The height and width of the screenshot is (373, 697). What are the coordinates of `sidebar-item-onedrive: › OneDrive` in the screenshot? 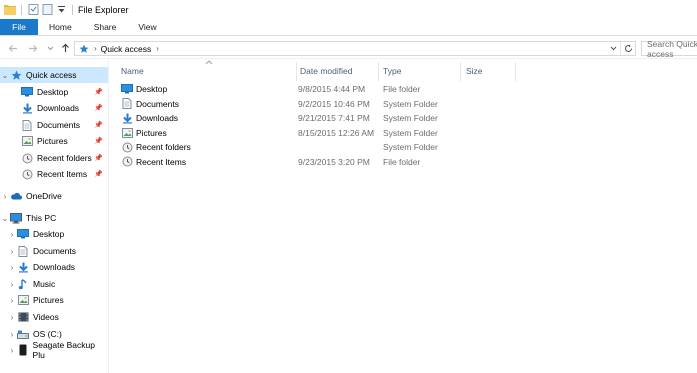 It's located at (54, 196).